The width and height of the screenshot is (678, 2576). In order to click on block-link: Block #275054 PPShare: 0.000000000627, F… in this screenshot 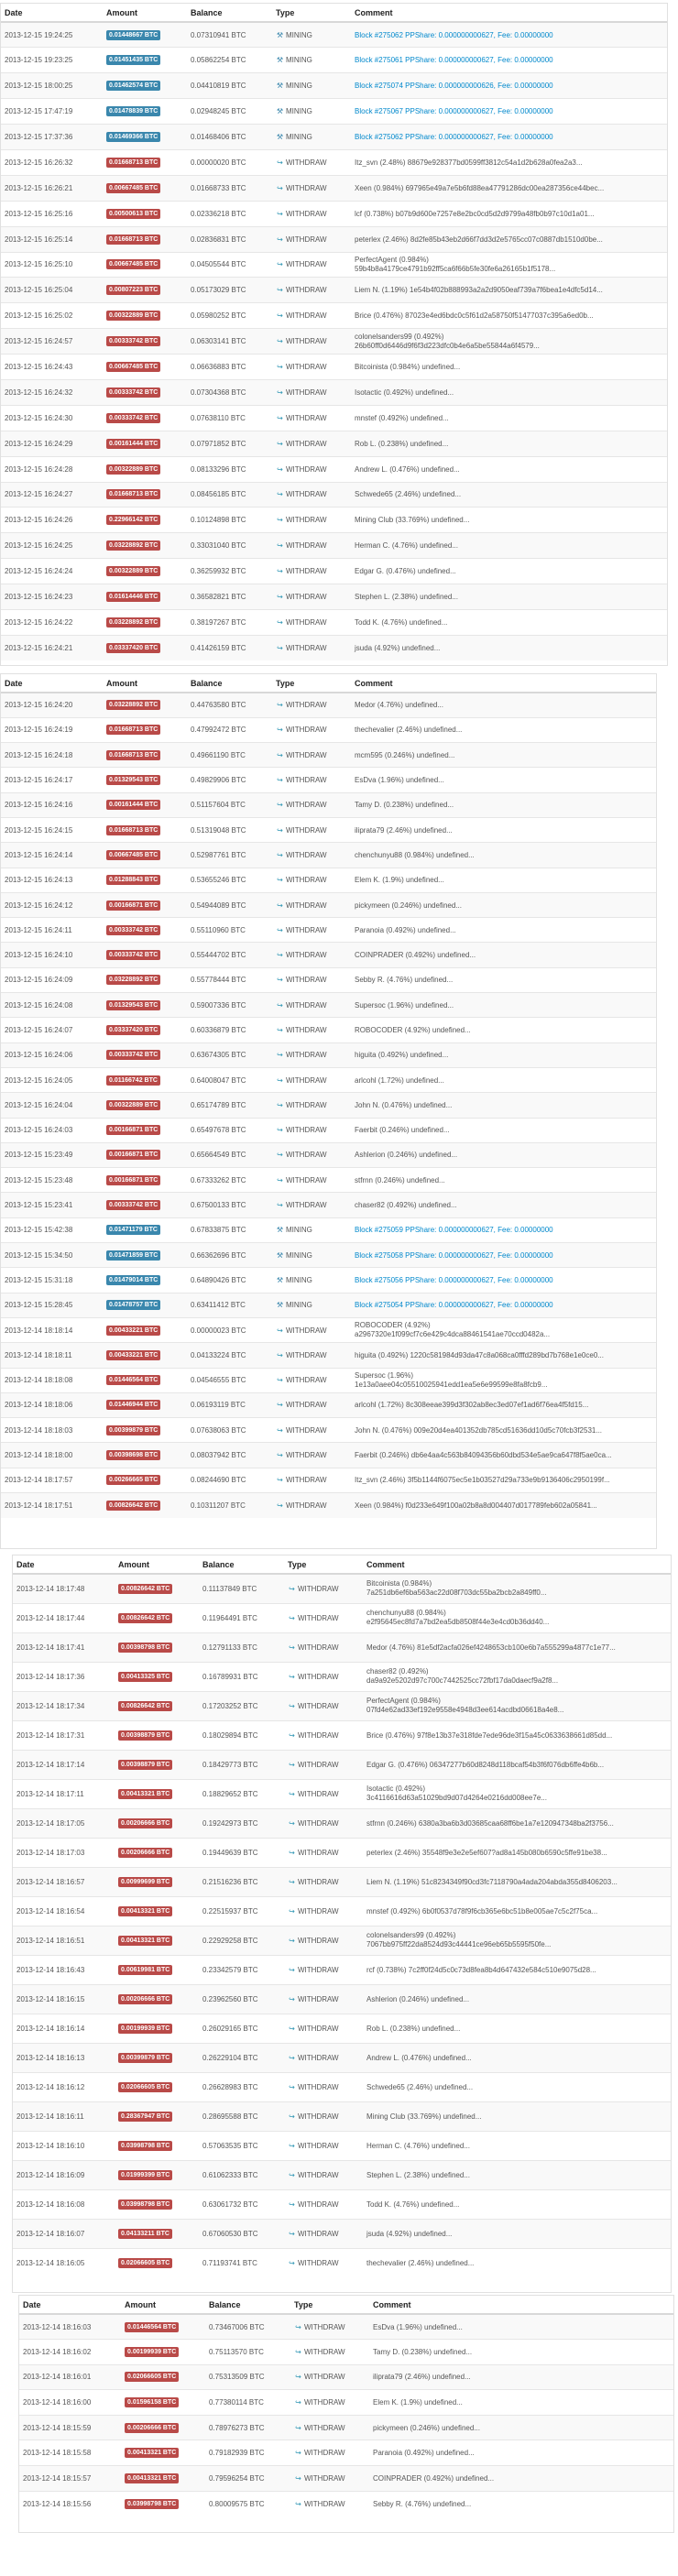, I will do `click(454, 1305)`.